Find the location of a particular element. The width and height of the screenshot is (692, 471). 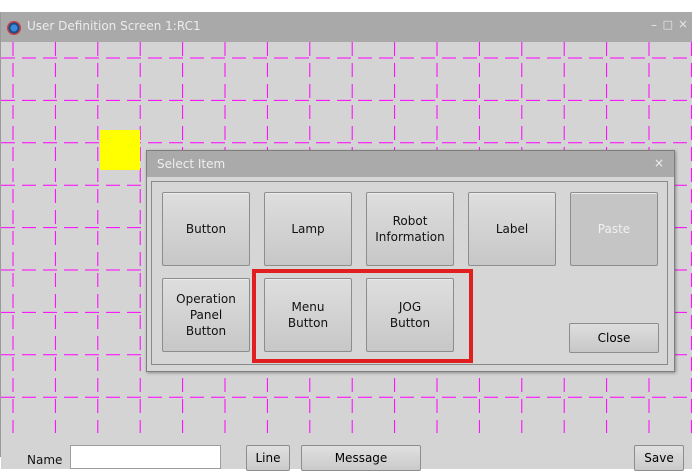

selected-grid-cell is located at coordinates (120, 150).